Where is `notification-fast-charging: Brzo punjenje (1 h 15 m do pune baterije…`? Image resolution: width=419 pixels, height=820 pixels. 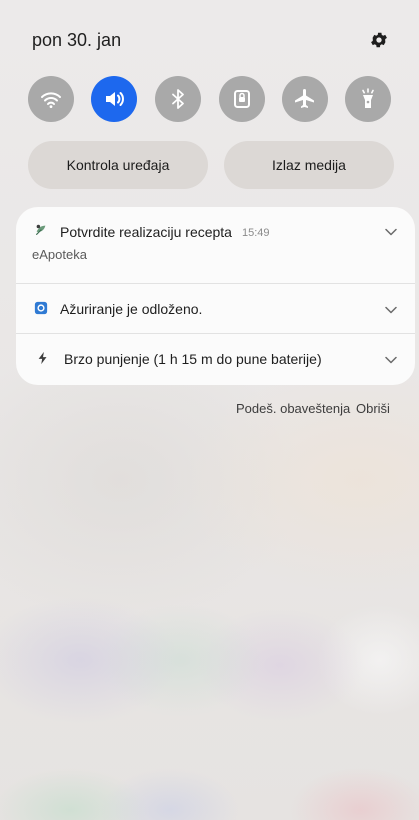
notification-fast-charging: Brzo punjenje (1 h 15 m do pune baterije… is located at coordinates (215, 359).